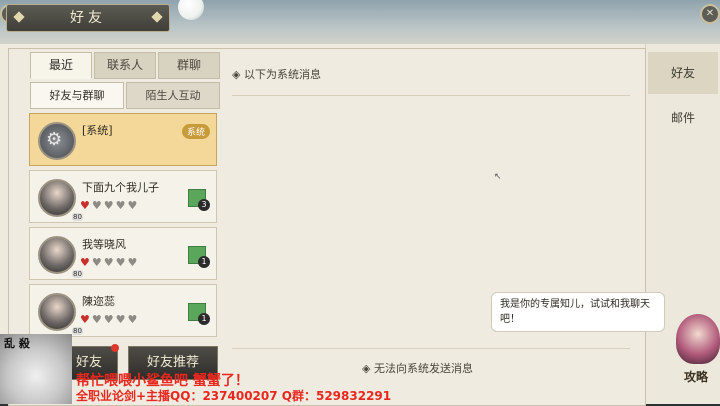  Describe the element at coordinates (104, 244) in the screenshot. I see `friend-name: 我等晓风` at that location.